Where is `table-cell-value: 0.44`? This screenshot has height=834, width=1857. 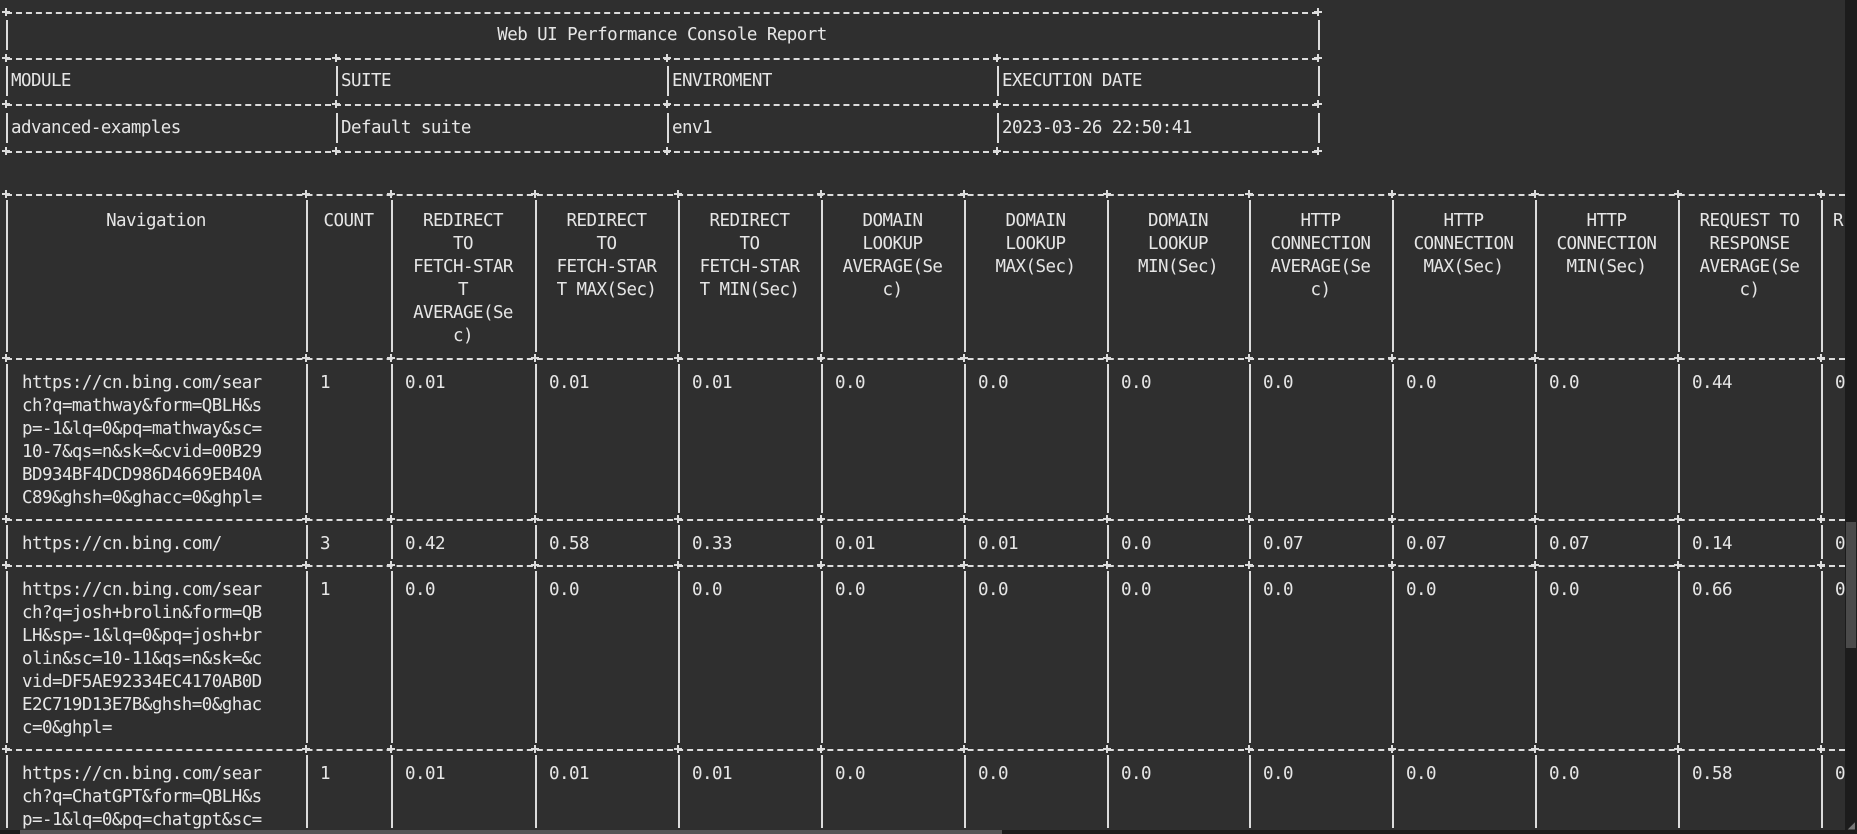 table-cell-value: 0.44 is located at coordinates (1712, 383).